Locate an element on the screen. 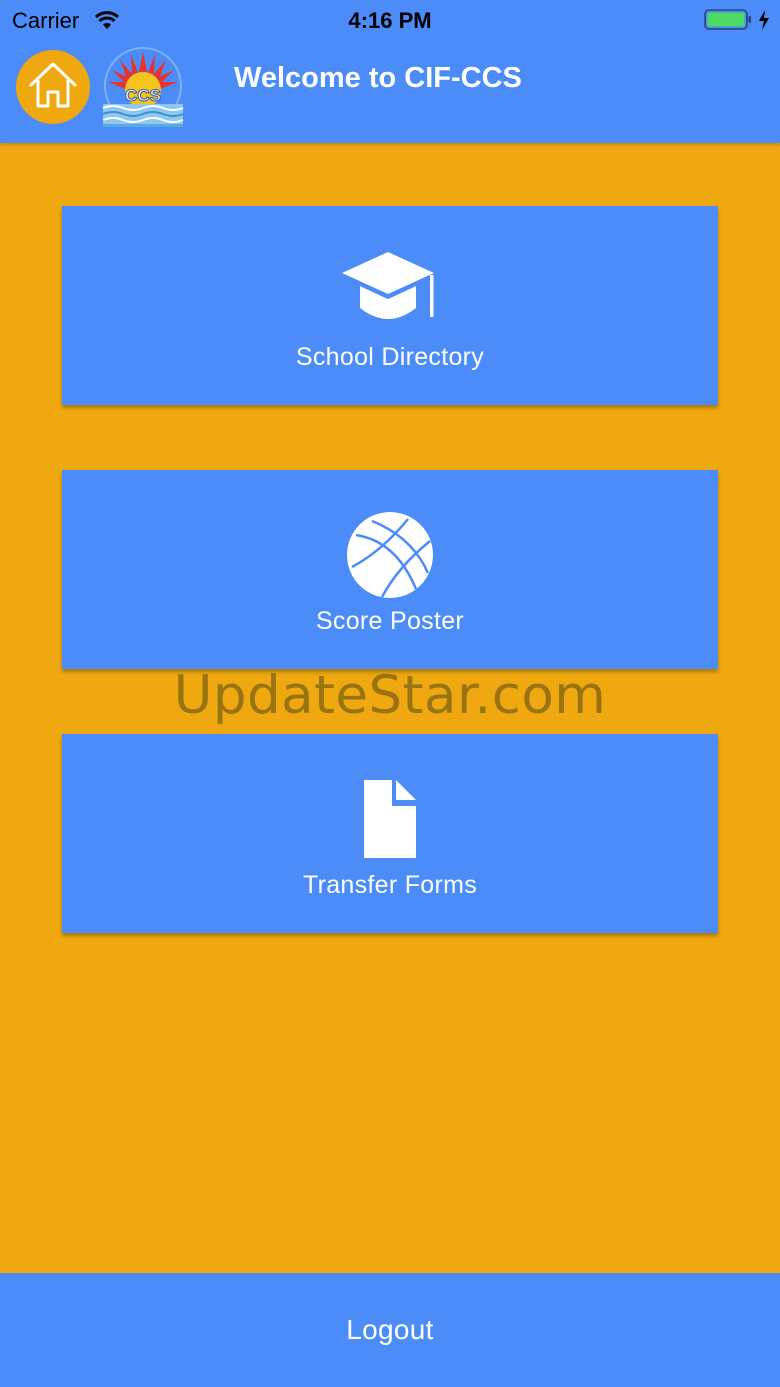 This screenshot has width=780, height=1387. school-directory-button: School Directory is located at coordinates (390, 305).